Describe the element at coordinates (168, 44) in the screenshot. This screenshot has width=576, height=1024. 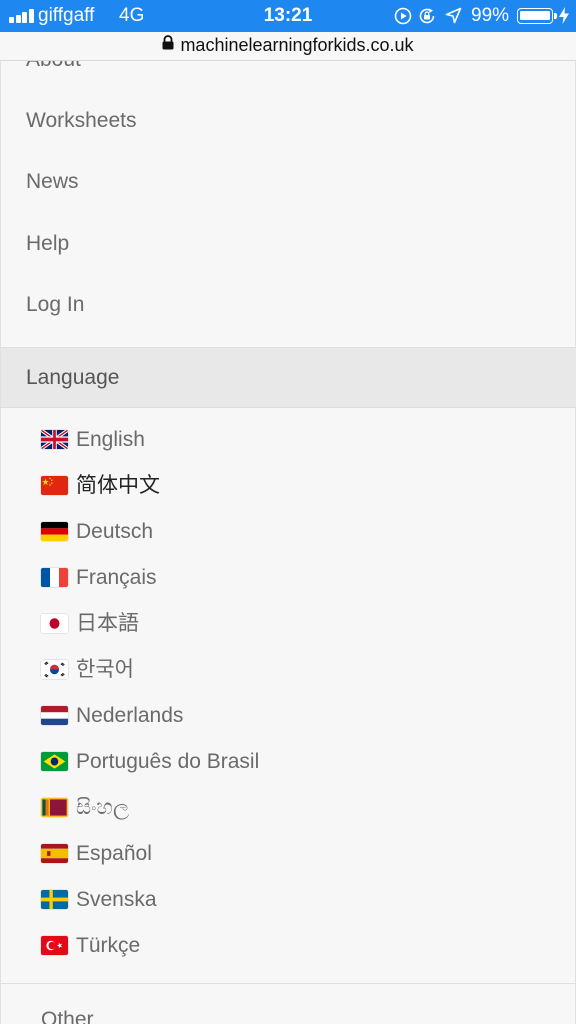
I see `lock-icon` at that location.